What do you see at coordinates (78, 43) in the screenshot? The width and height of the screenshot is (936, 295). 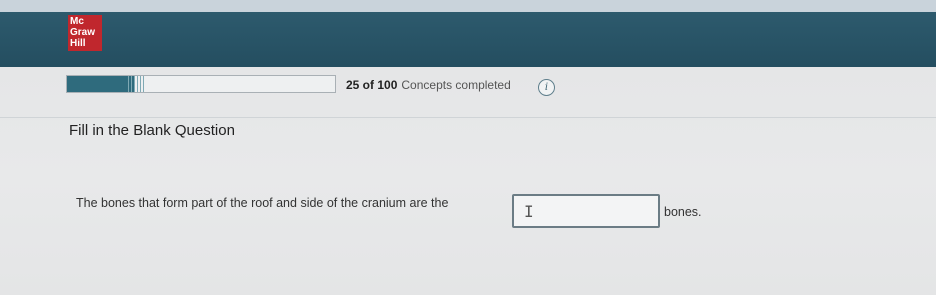 I see `logo-line-3: Hill` at bounding box center [78, 43].